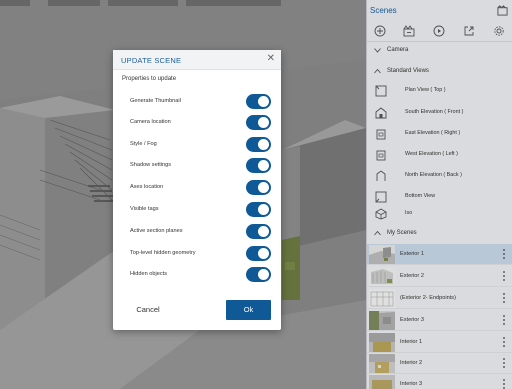 Image resolution: width=512 pixels, height=389 pixels. Describe the element at coordinates (409, 213) in the screenshot. I see `view-label: Iso` at that location.